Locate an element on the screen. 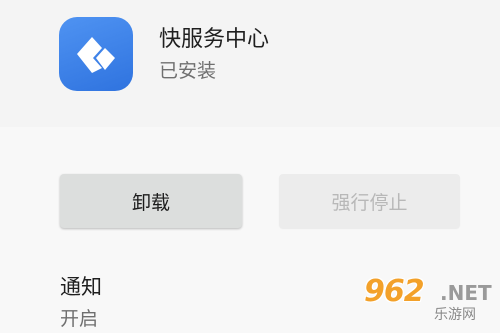 Image resolution: width=500 pixels, height=333 pixels. watermark-number: 962 is located at coordinates (394, 291).